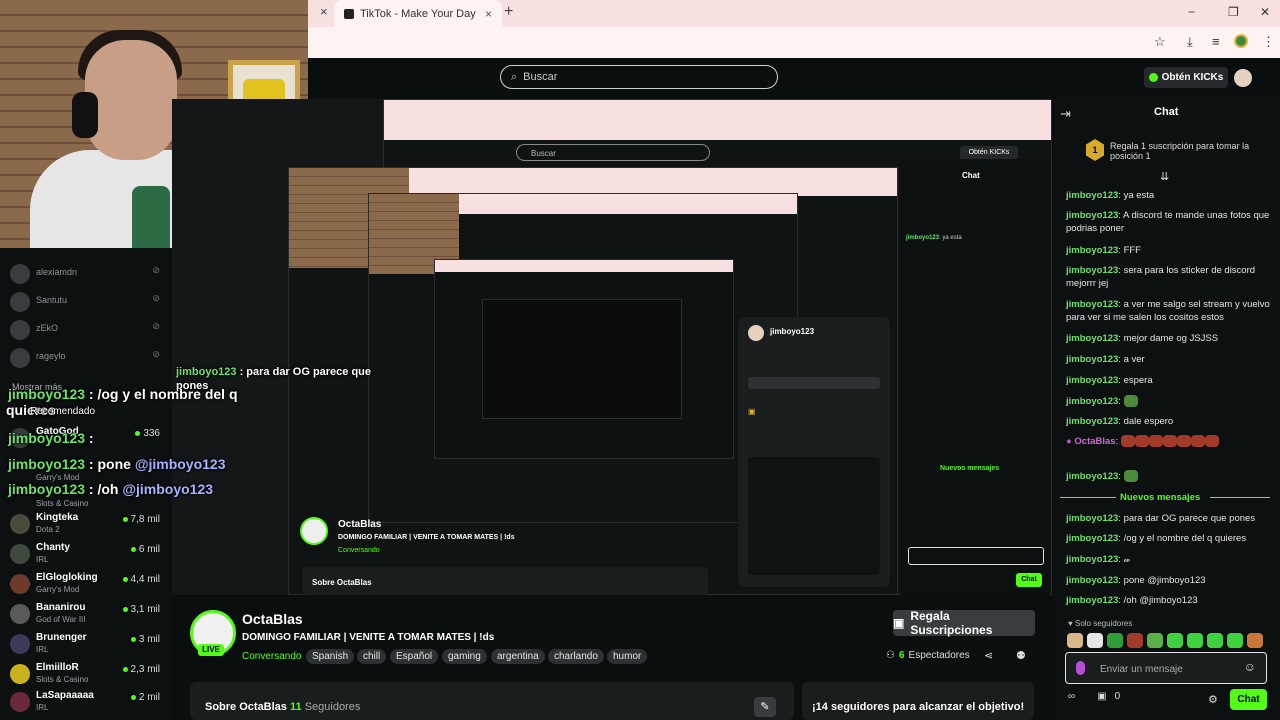  Describe the element at coordinates (1186, 77) in the screenshot. I see `get-kicks-button: Obtén KICKs` at that location.